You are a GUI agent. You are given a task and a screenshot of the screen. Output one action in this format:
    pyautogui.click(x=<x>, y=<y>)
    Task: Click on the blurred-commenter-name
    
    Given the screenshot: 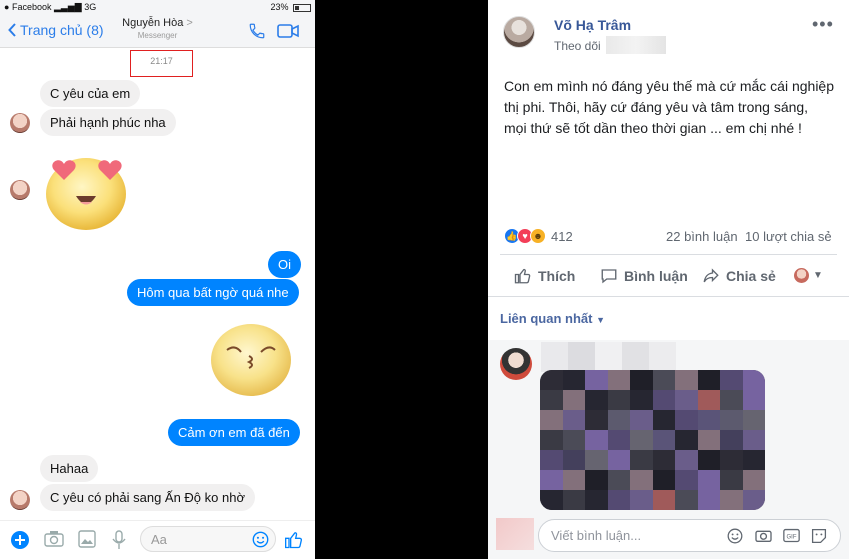 What is the action you would take?
    pyautogui.click(x=608, y=357)
    